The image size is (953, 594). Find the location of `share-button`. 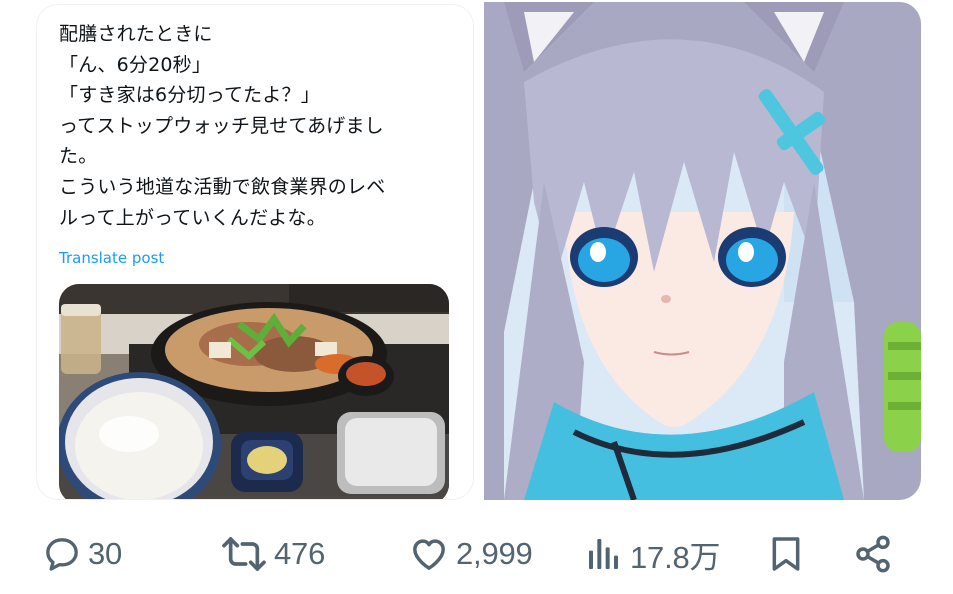

share-button is located at coordinates (873, 554).